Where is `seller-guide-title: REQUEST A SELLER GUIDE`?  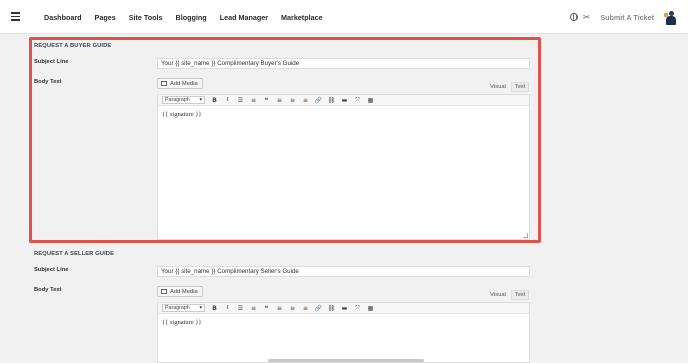 seller-guide-title: REQUEST A SELLER GUIDE is located at coordinates (74, 254).